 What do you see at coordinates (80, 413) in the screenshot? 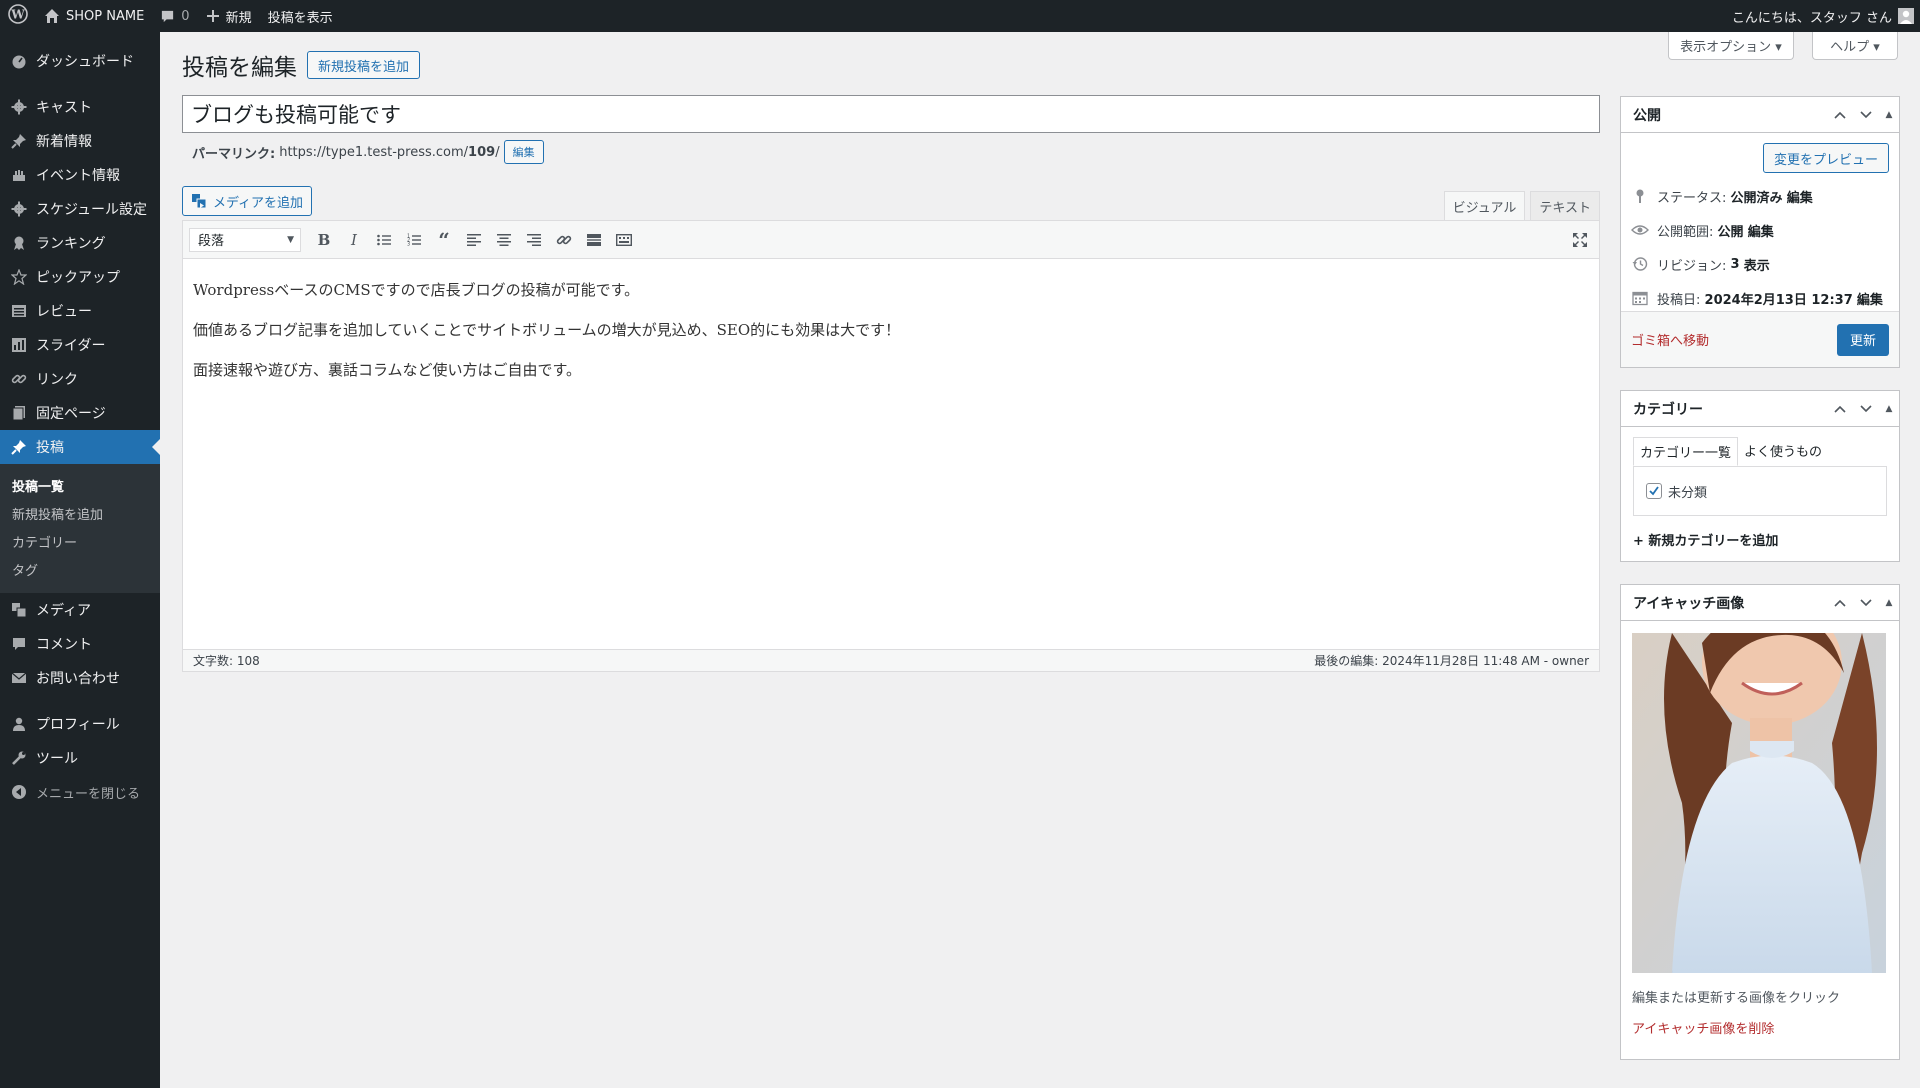
I see `sidebar-item-pages: 固定ページ` at bounding box center [80, 413].